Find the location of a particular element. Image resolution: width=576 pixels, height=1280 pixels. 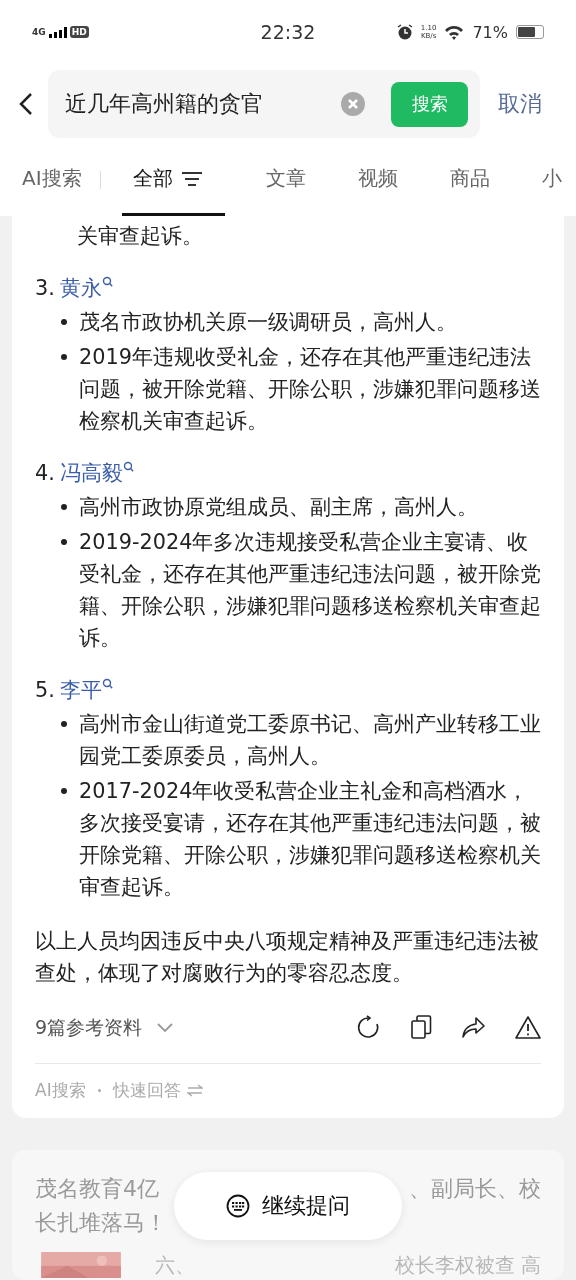

clock-time: 22:32 is located at coordinates (288, 32).